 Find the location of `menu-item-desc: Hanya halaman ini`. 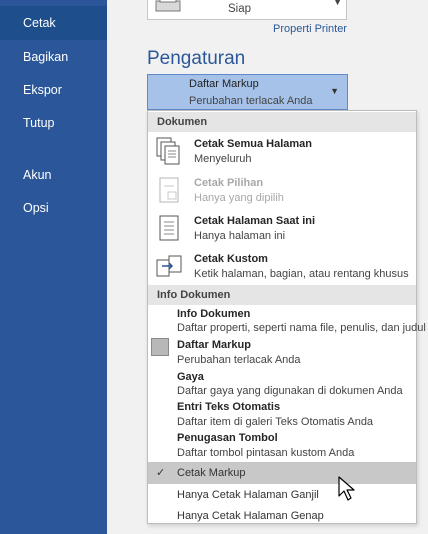

menu-item-desc: Hanya halaman ini is located at coordinates (240, 236).